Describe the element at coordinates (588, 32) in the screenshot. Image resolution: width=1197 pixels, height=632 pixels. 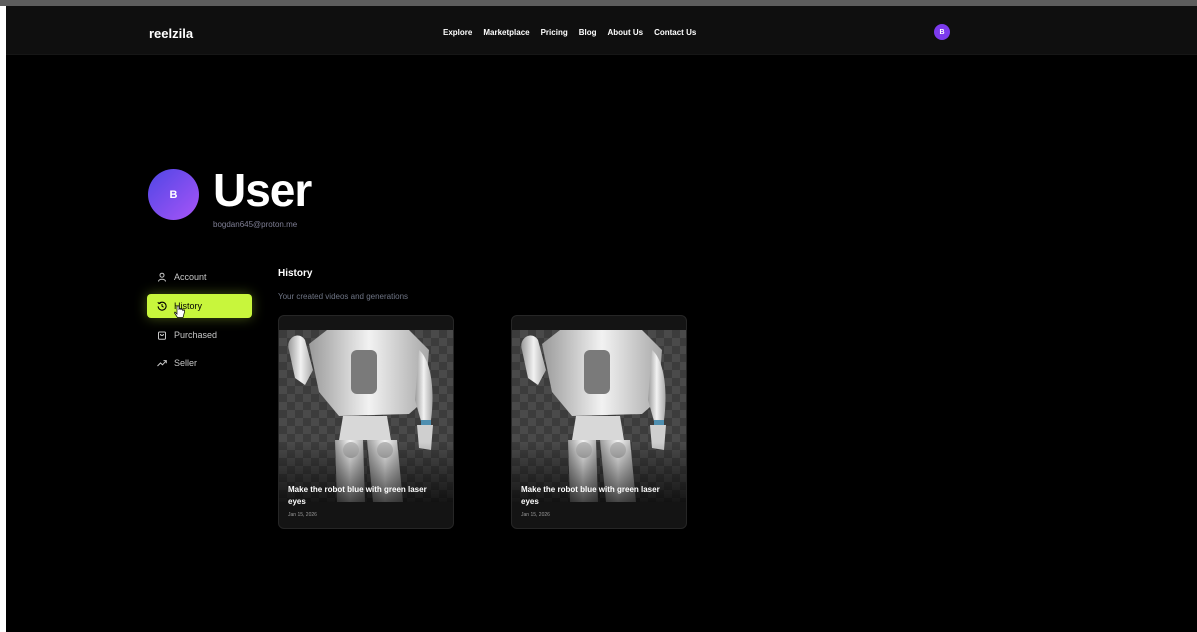
I see `nav-link-blog: Blog` at that location.